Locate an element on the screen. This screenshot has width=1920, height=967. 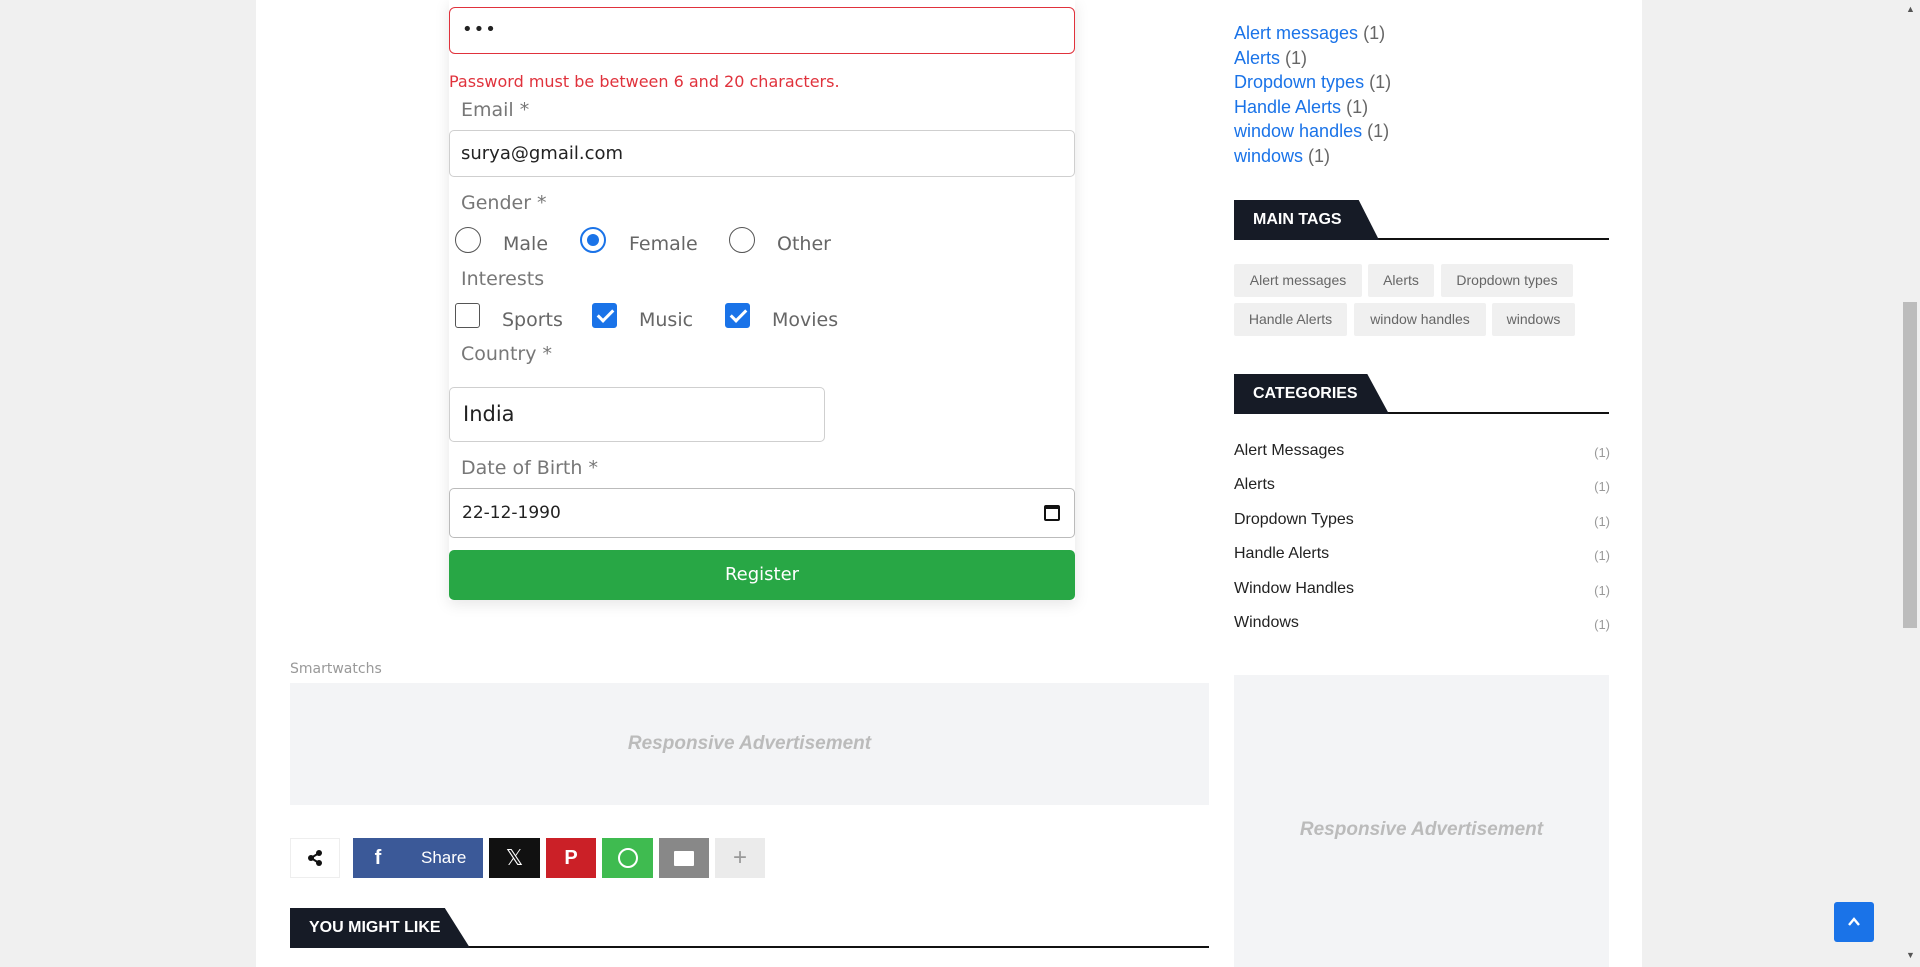
country-select: India is located at coordinates (637, 414).